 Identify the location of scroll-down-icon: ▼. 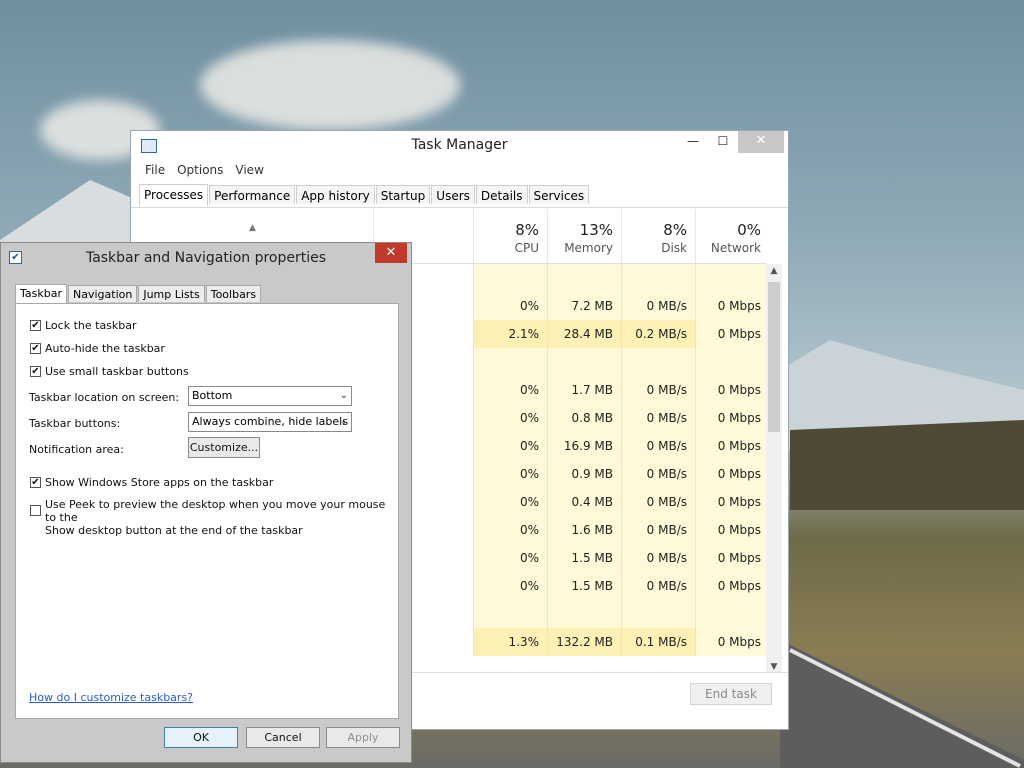
(774, 667).